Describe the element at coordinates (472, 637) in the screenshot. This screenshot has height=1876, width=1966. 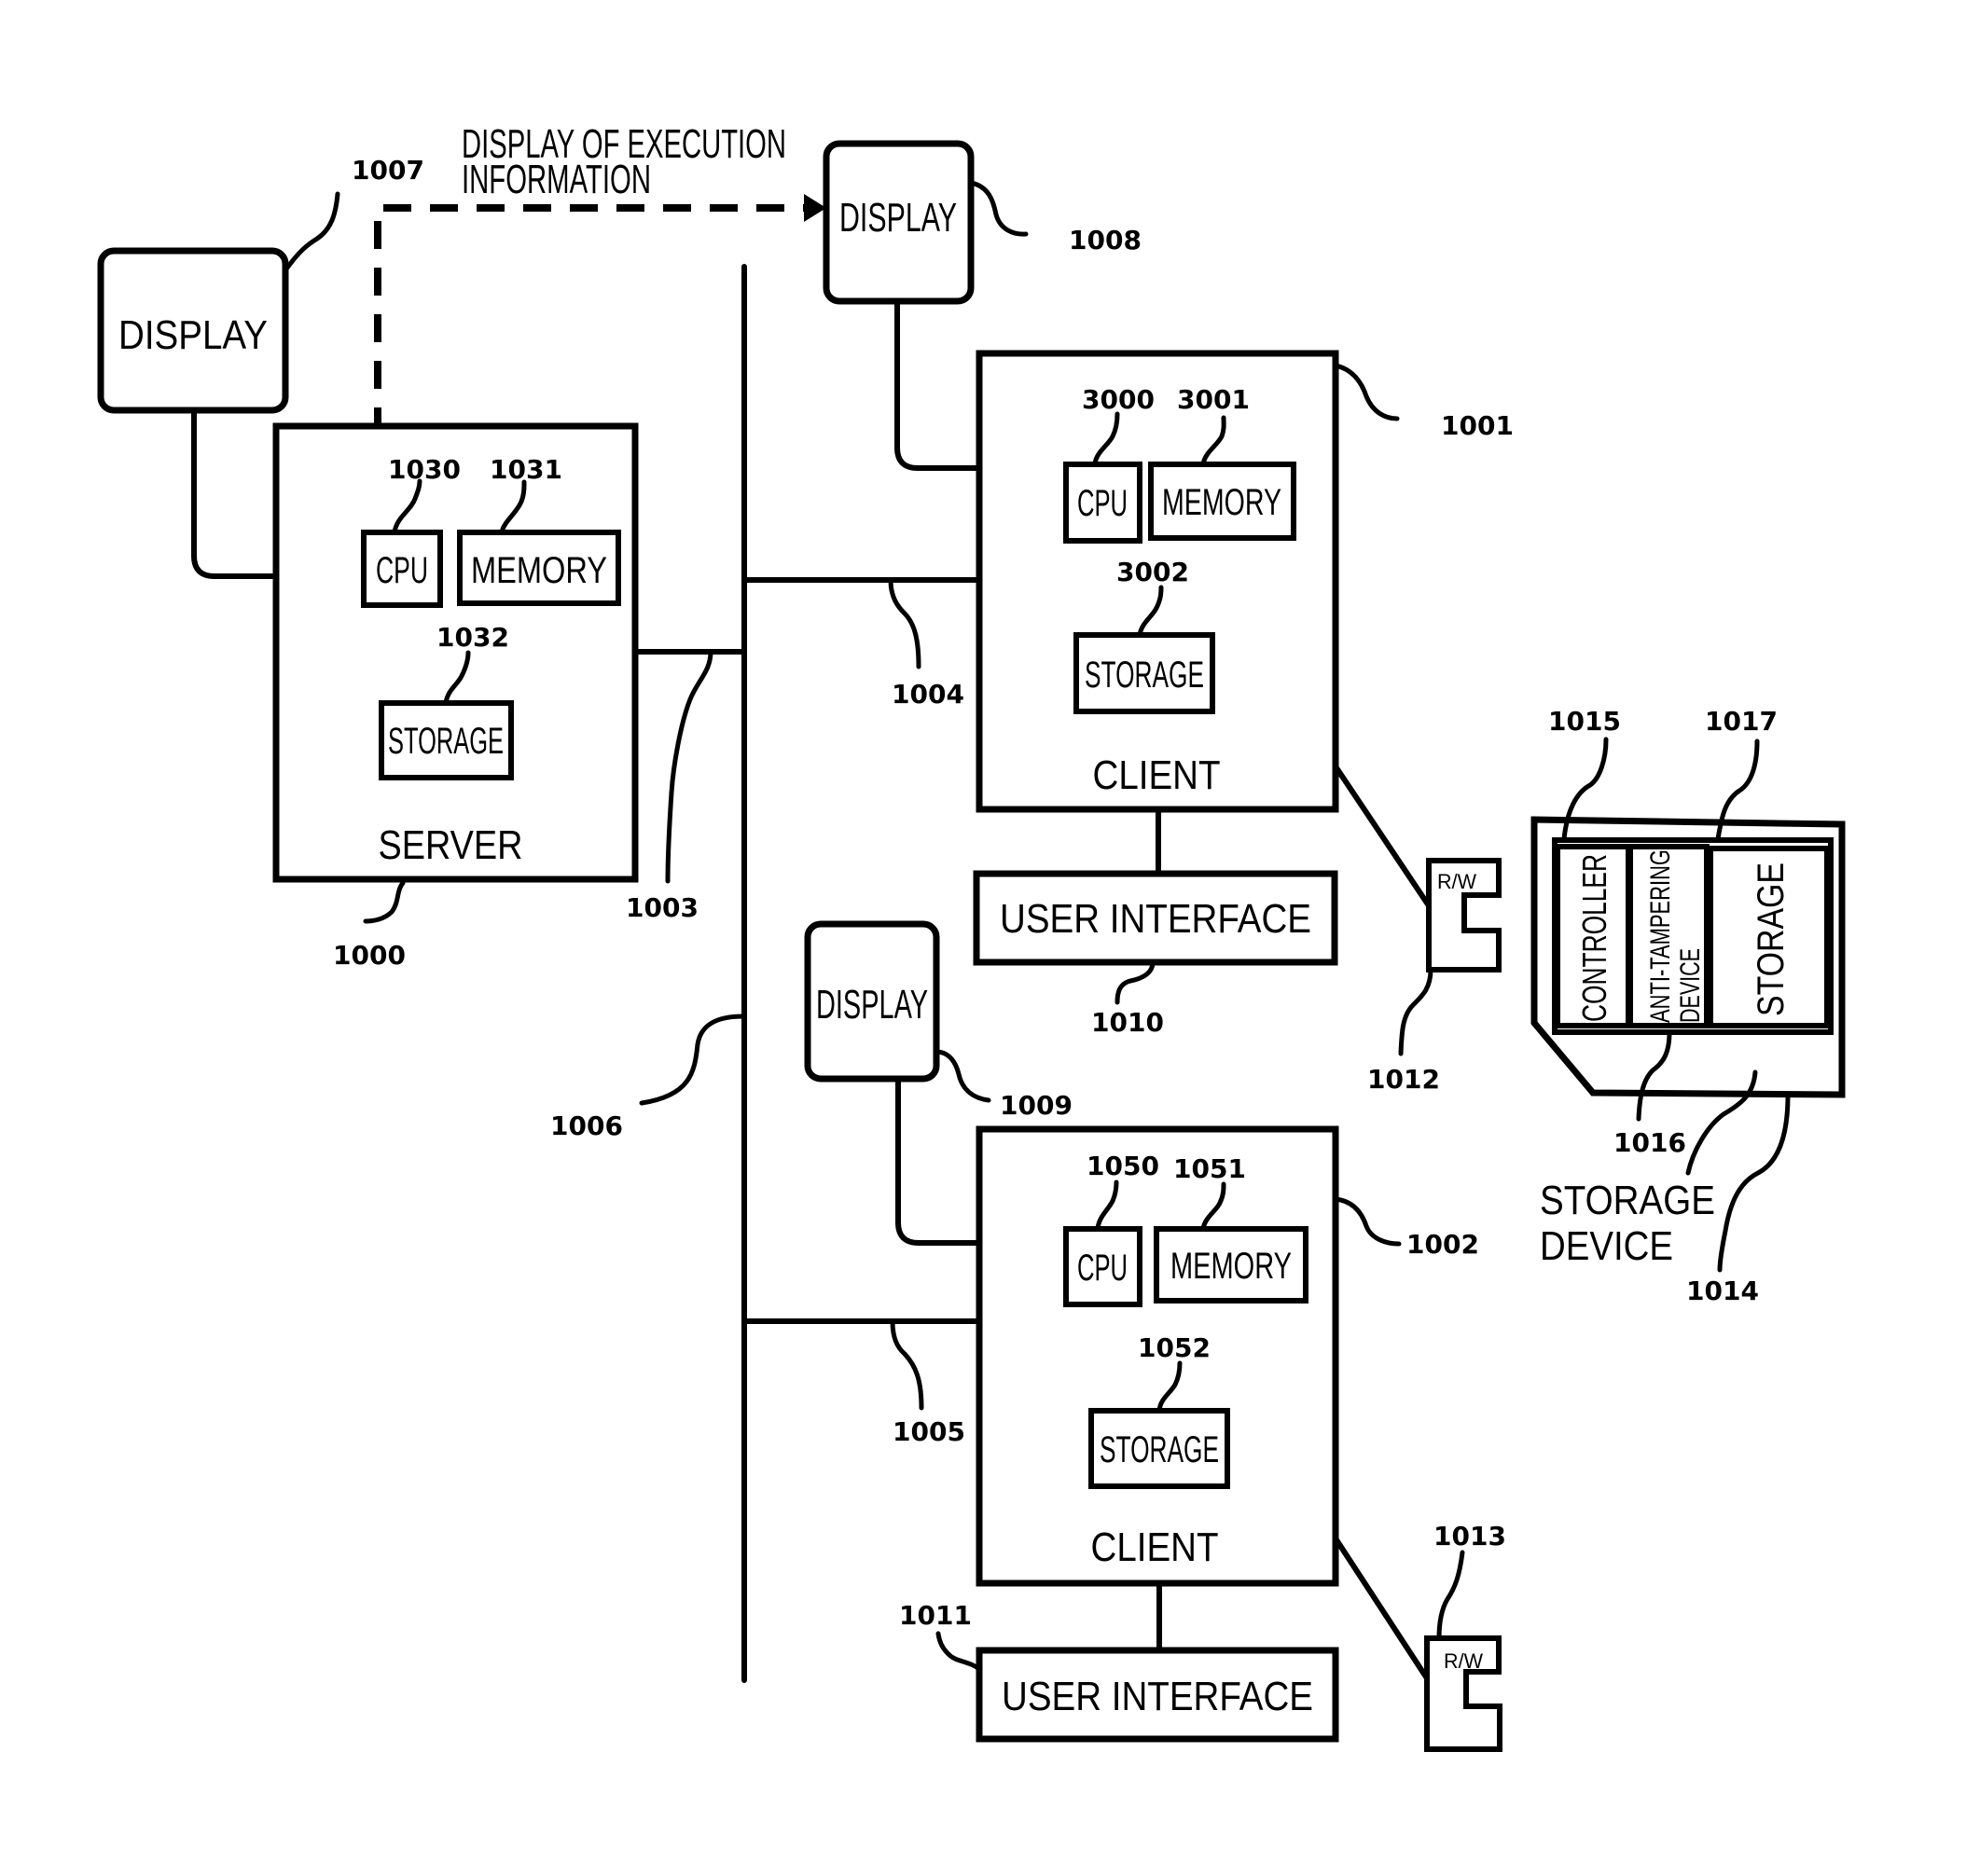
I see `server-storage-ref: 1032` at that location.